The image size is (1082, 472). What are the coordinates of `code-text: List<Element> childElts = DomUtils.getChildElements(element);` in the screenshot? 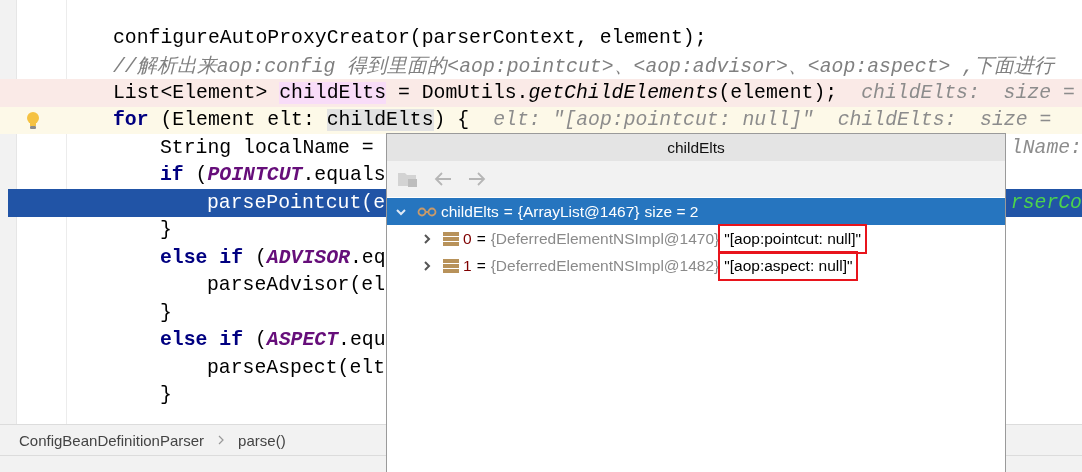 It's located at (475, 92).